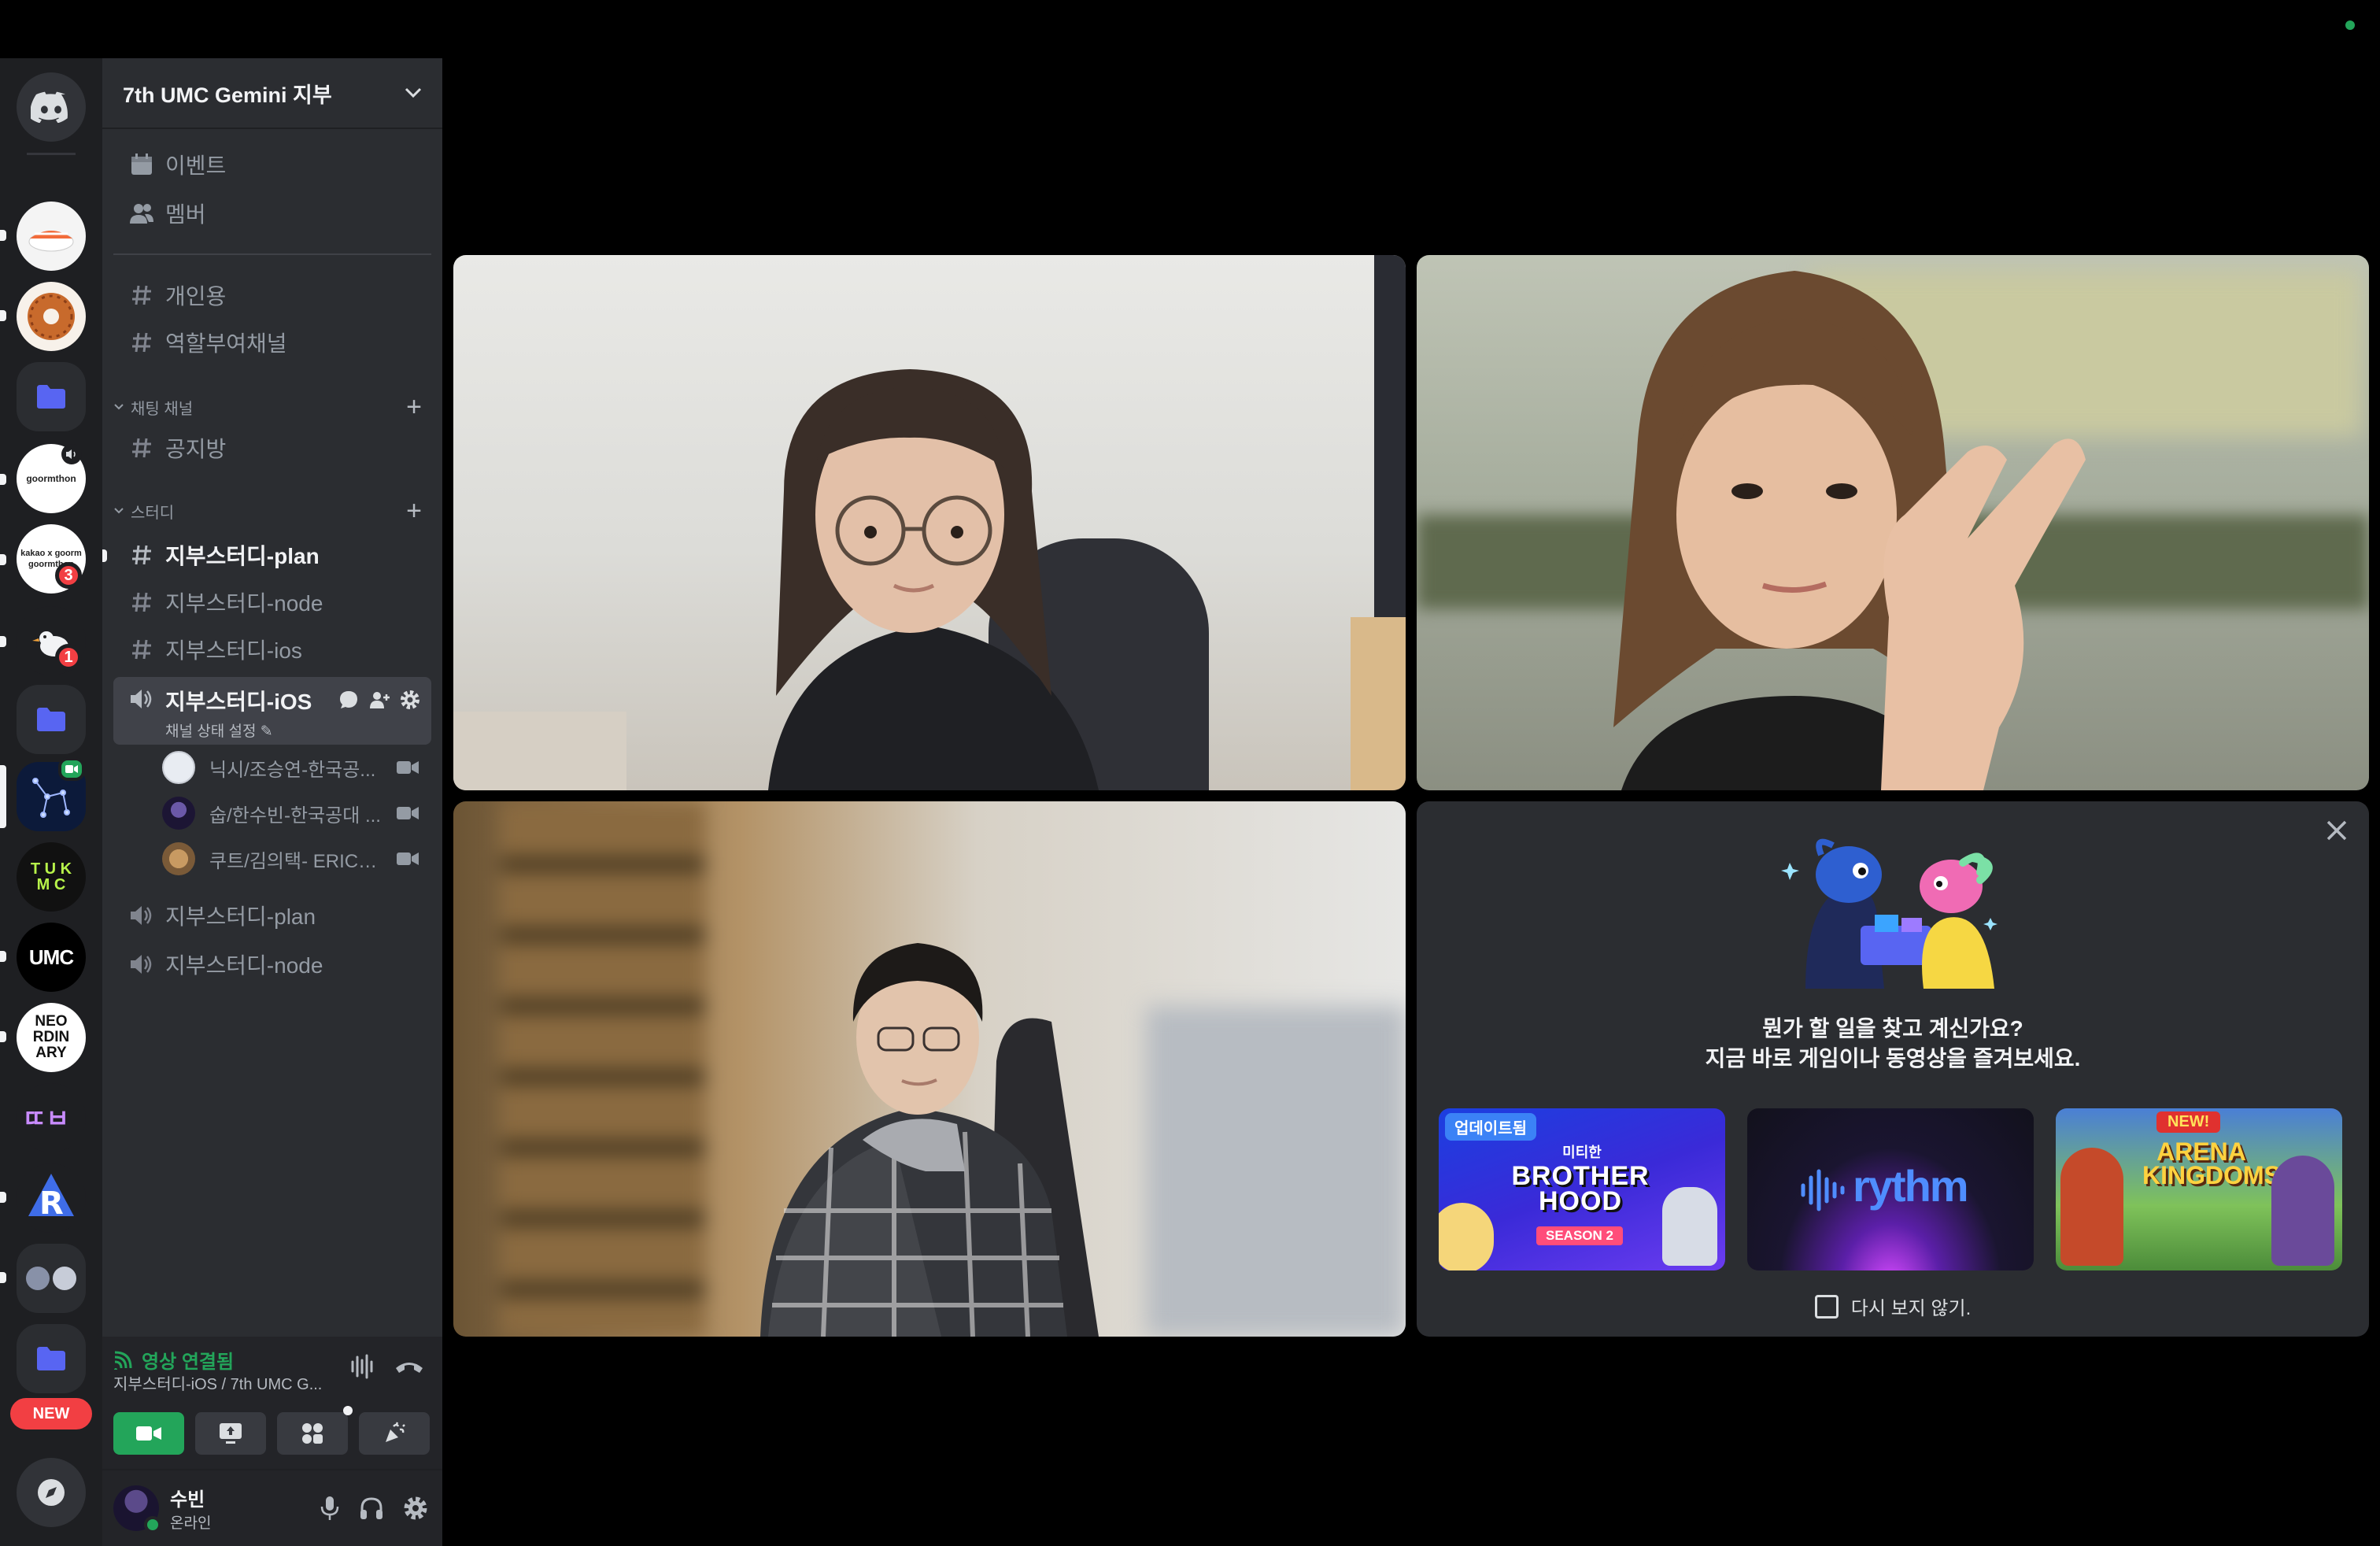 Image resolution: width=2380 pixels, height=1546 pixels. I want to click on voice-status: 영상 연결됨, so click(173, 1360).